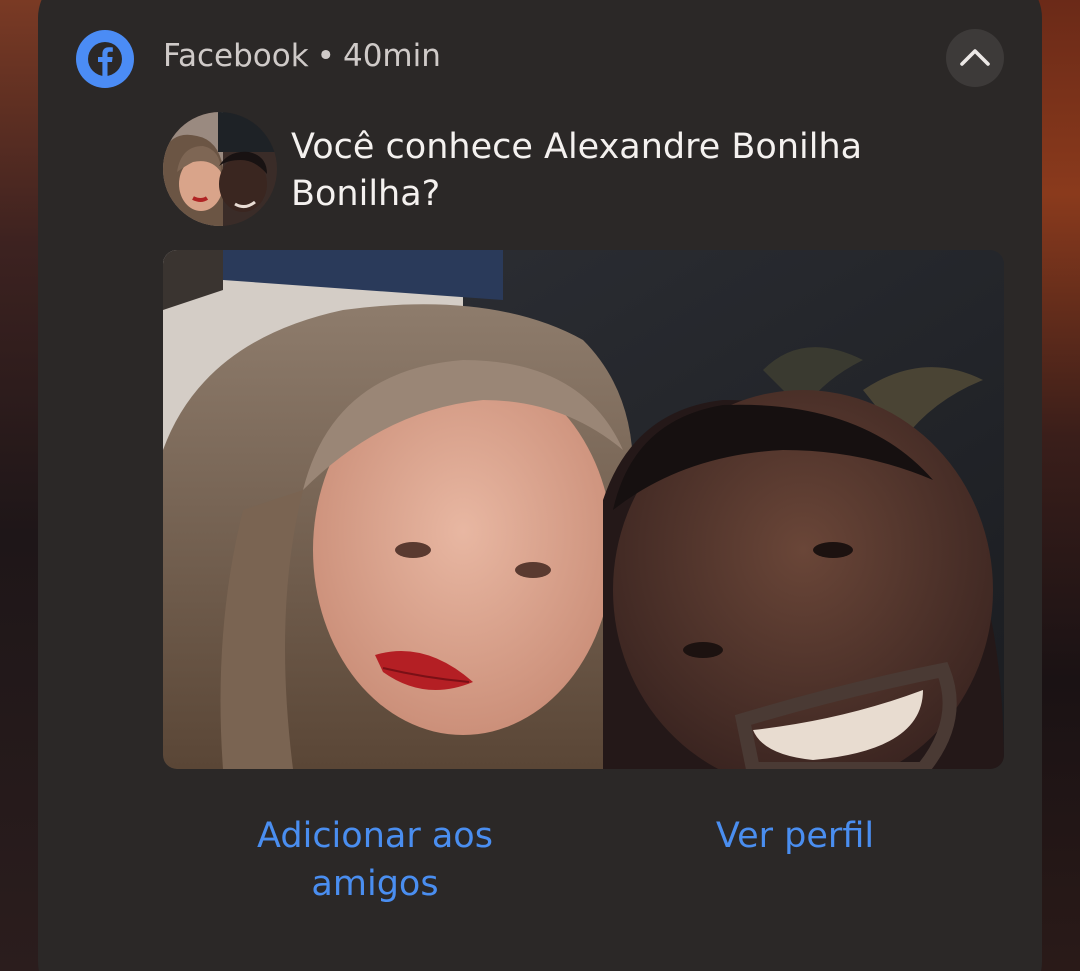 The width and height of the screenshot is (1080, 971). Describe the element at coordinates (391, 56) in the screenshot. I see `notification-time: 40min` at that location.